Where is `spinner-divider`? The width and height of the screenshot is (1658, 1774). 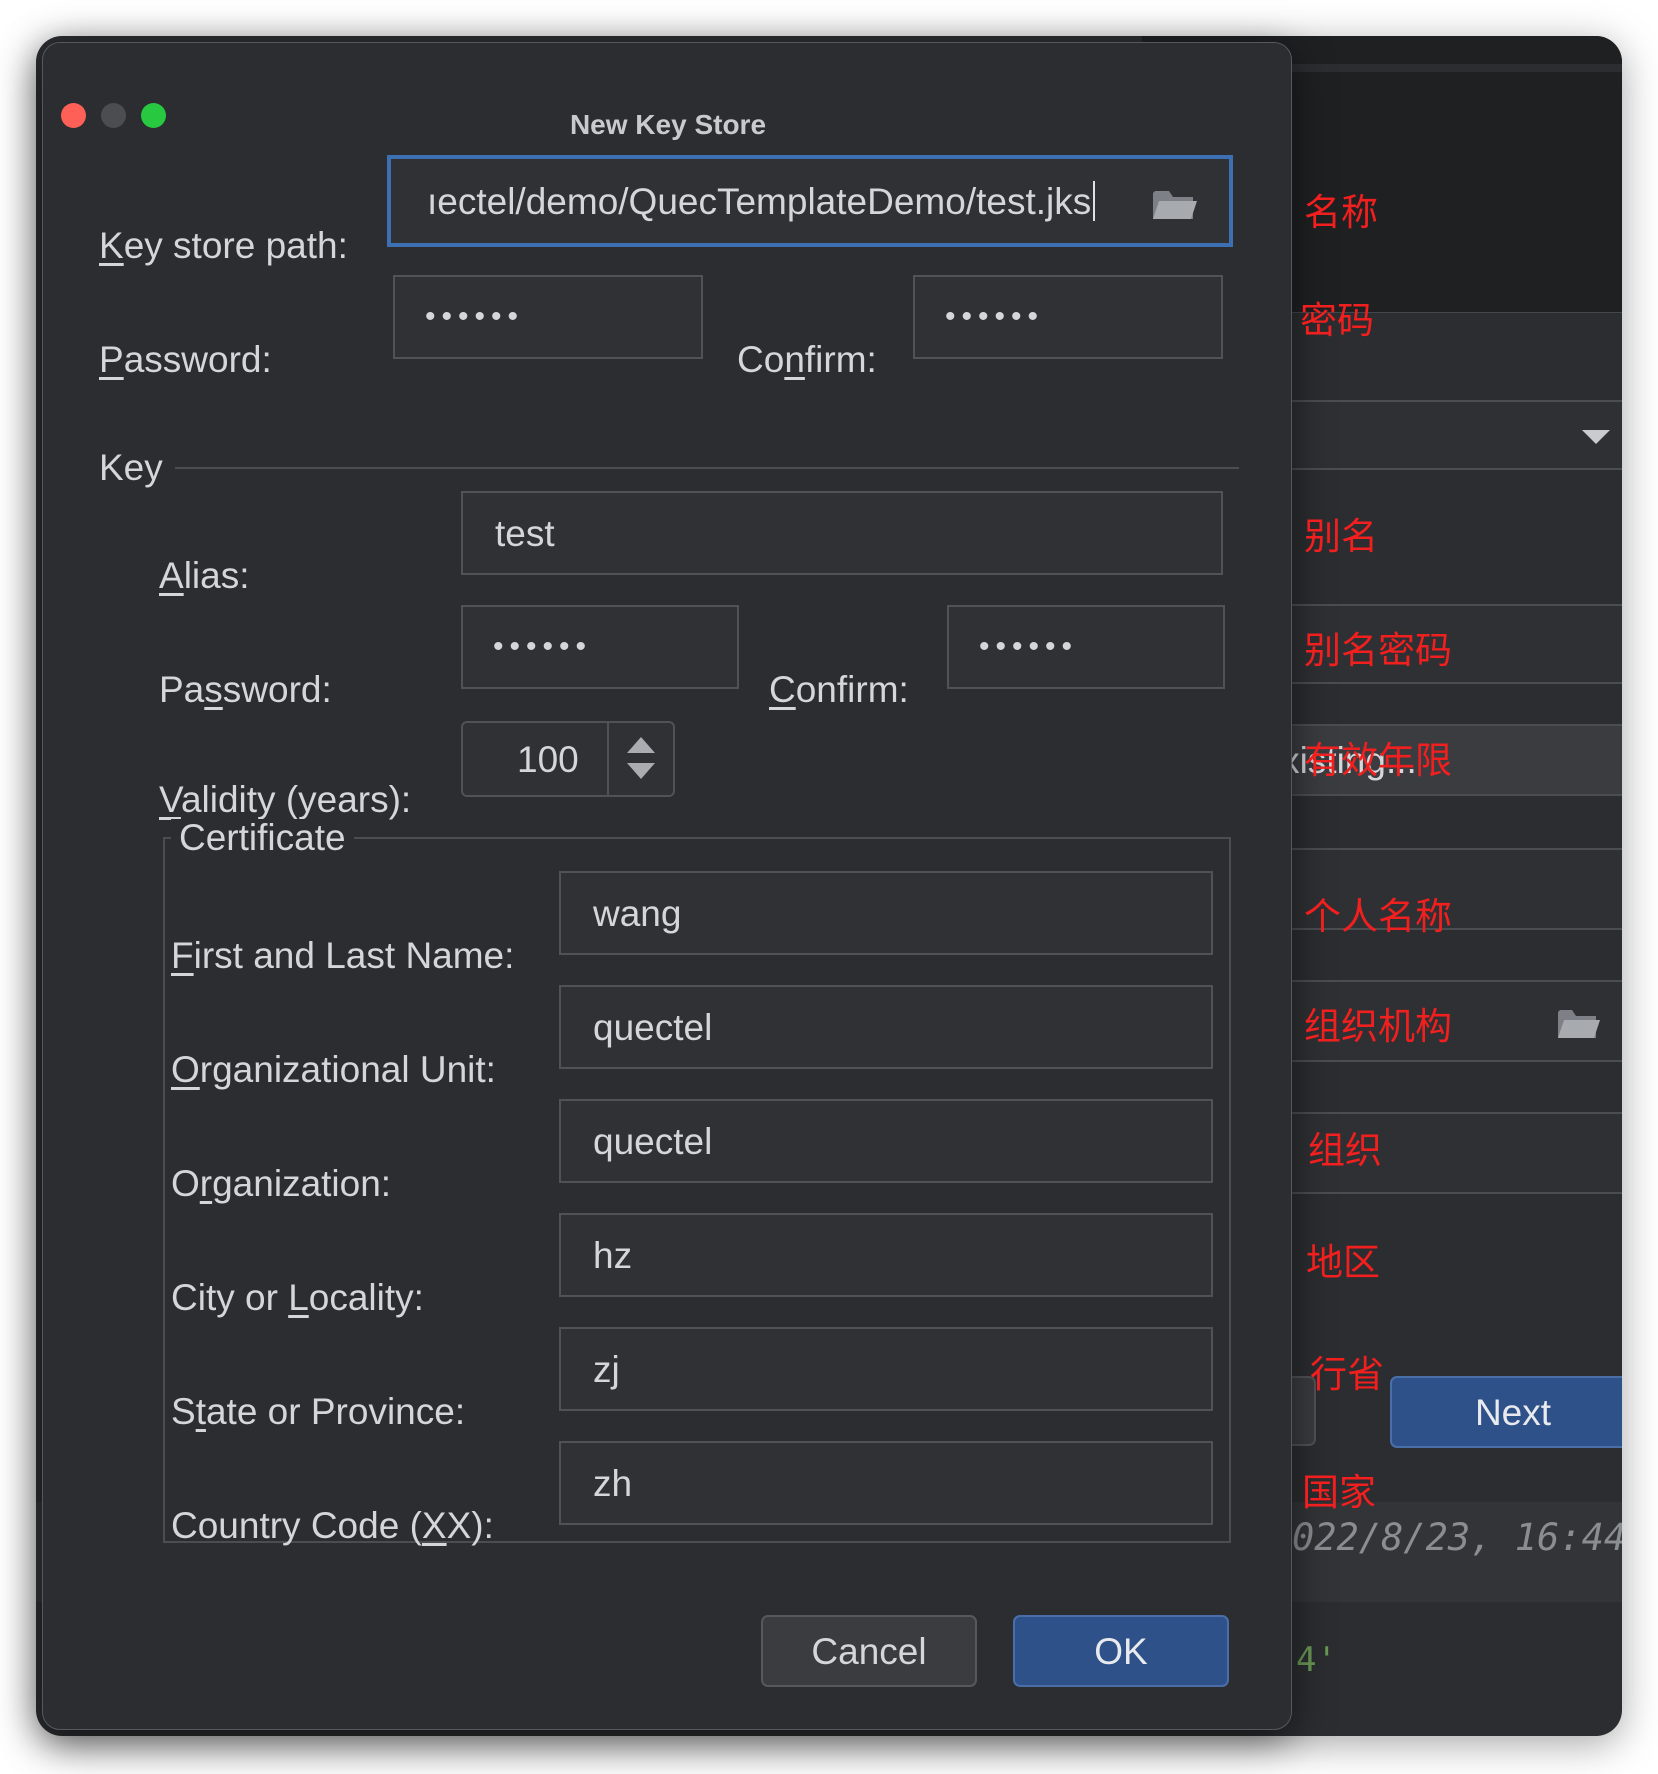 spinner-divider is located at coordinates (608, 759).